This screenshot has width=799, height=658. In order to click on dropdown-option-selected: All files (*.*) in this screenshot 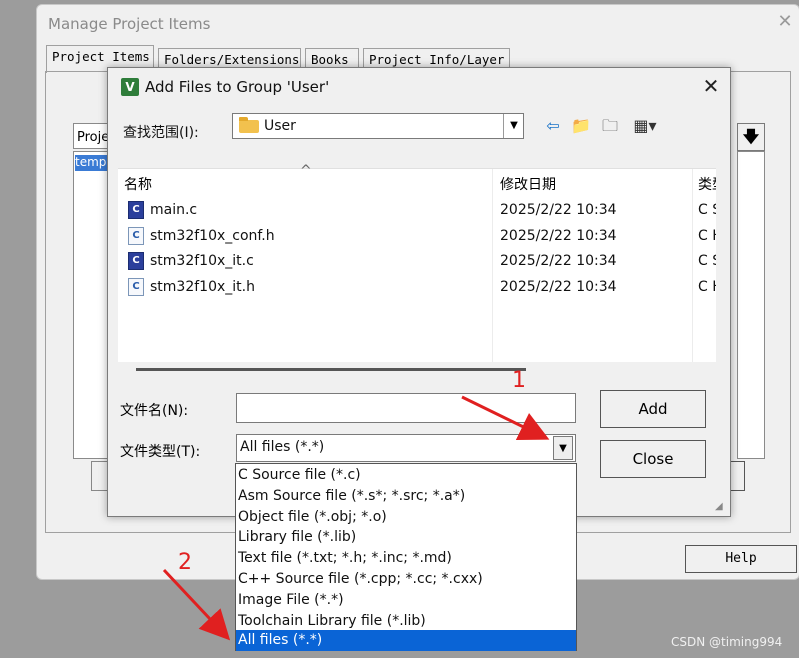, I will do `click(406, 641)`.